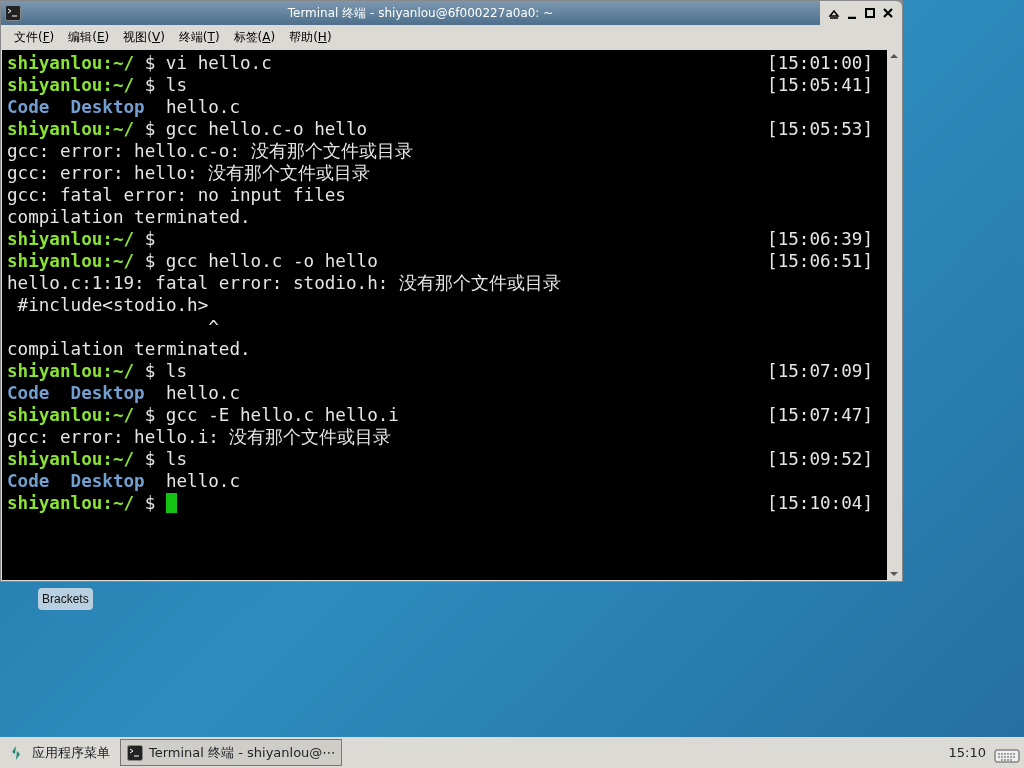 This screenshot has width=1024, height=768. I want to click on scrollbar, so click(894, 315).